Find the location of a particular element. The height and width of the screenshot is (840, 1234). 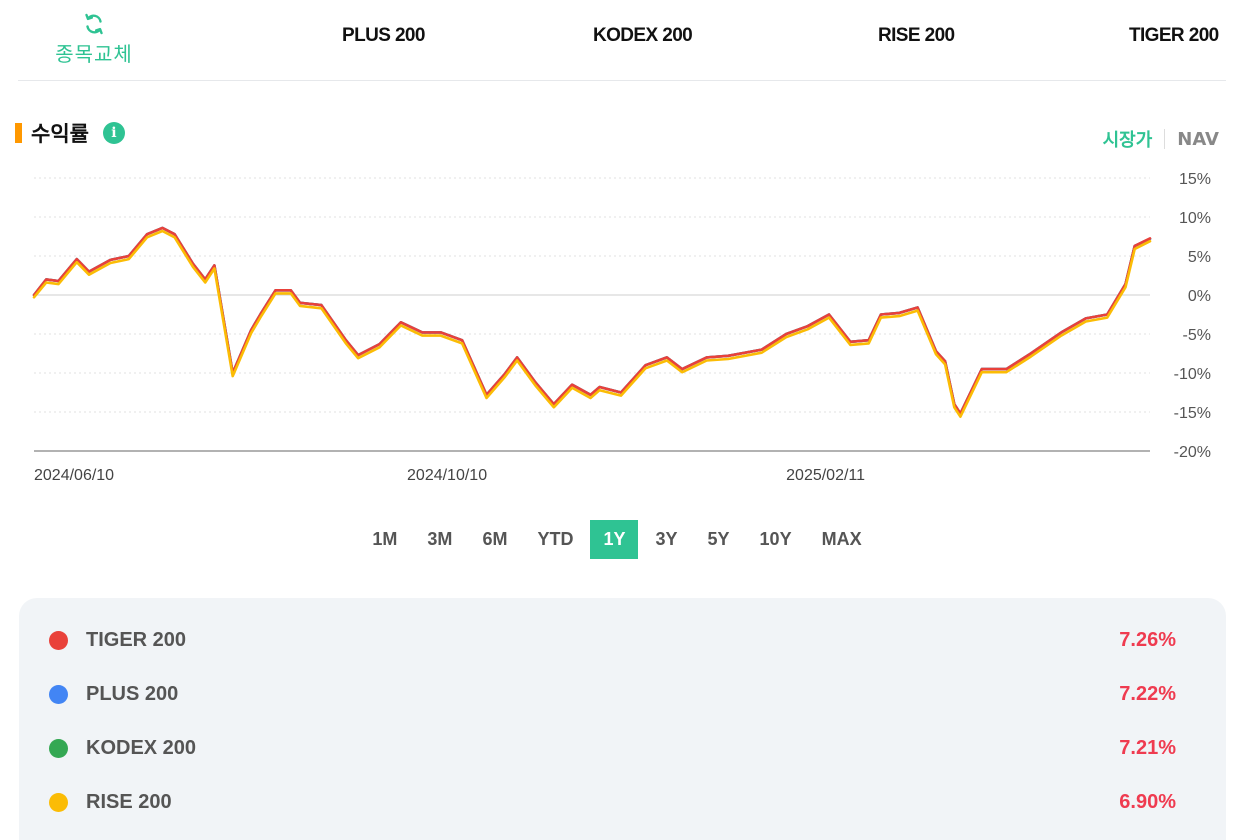

legend-name: RISE 200 is located at coordinates (129, 802).